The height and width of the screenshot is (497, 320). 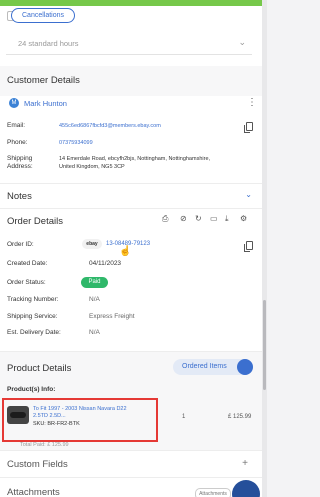 I want to click on tracking-value: N/A, so click(x=94, y=299).